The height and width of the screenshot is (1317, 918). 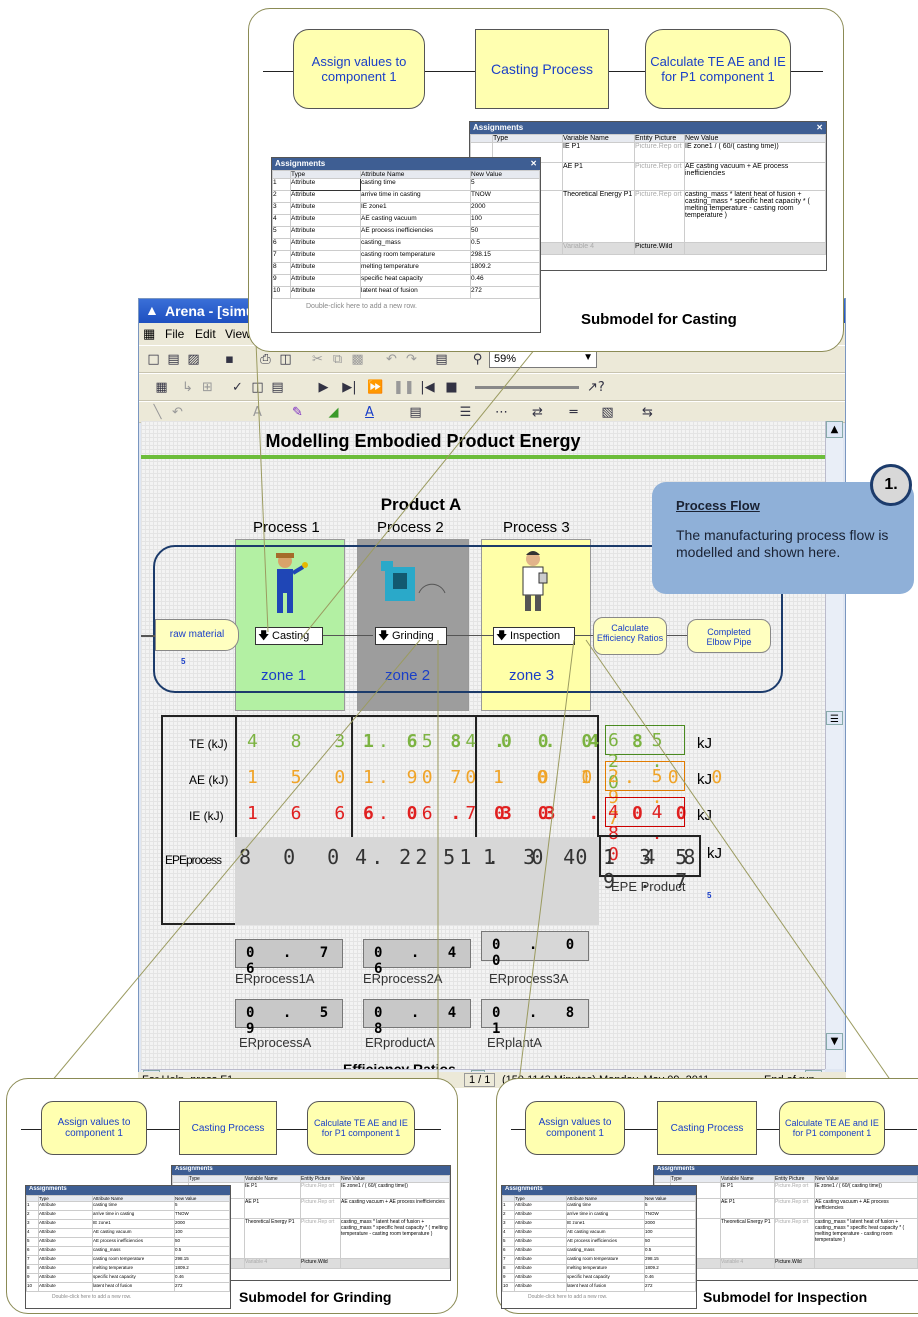 I want to click on print-preview-icon: ◫, so click(x=285, y=359).